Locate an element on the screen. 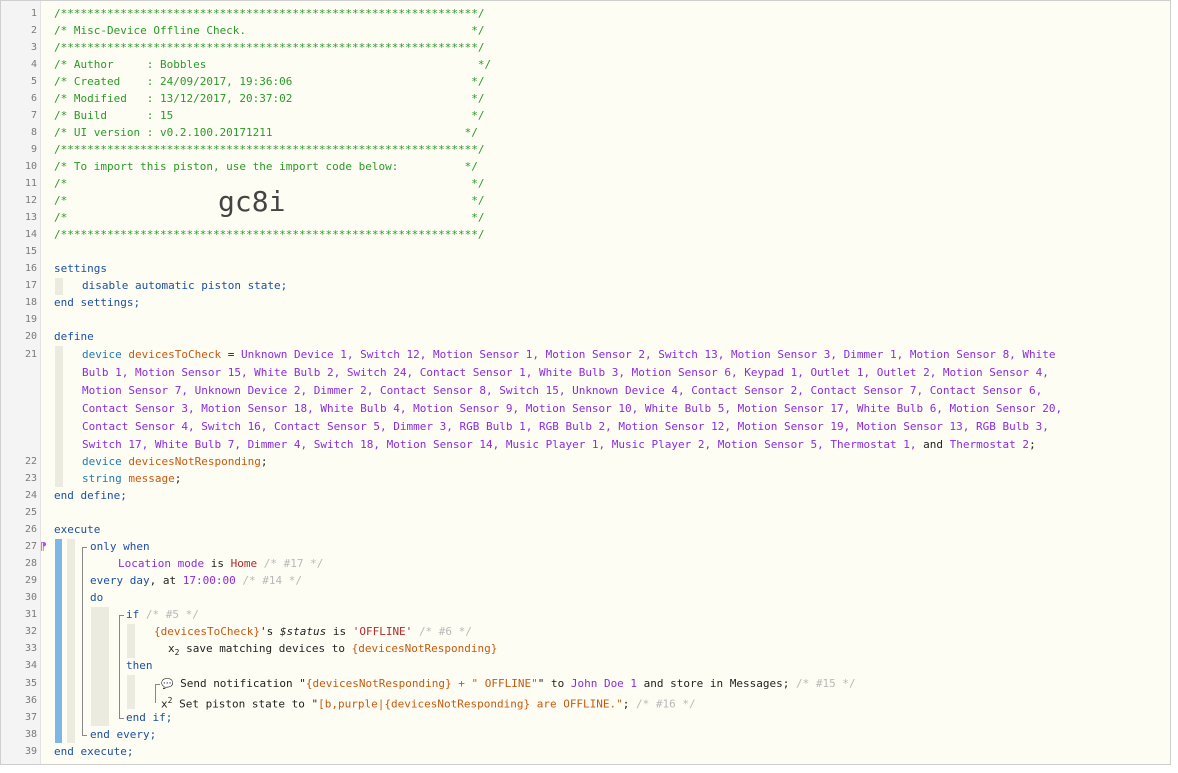 The image size is (1178, 773). save-text: save matching devices to is located at coordinates (265, 648).